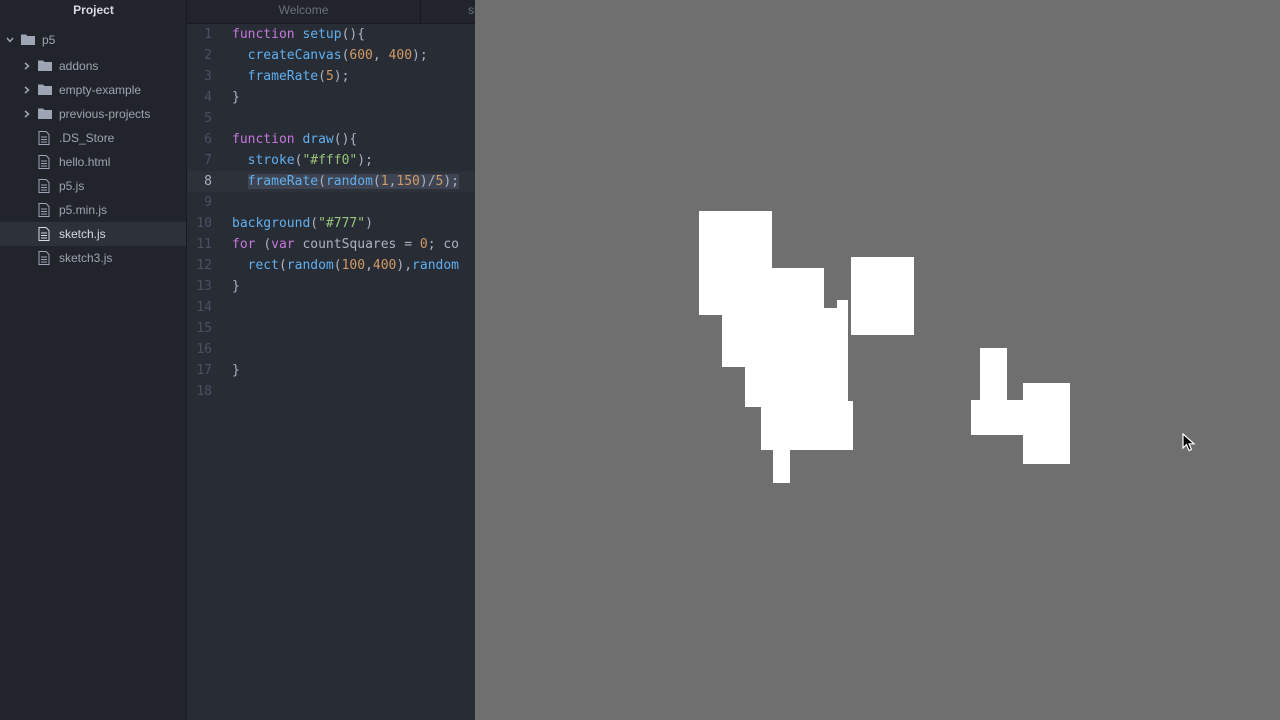  What do you see at coordinates (369, 223) in the screenshot?
I see `code-token: )` at bounding box center [369, 223].